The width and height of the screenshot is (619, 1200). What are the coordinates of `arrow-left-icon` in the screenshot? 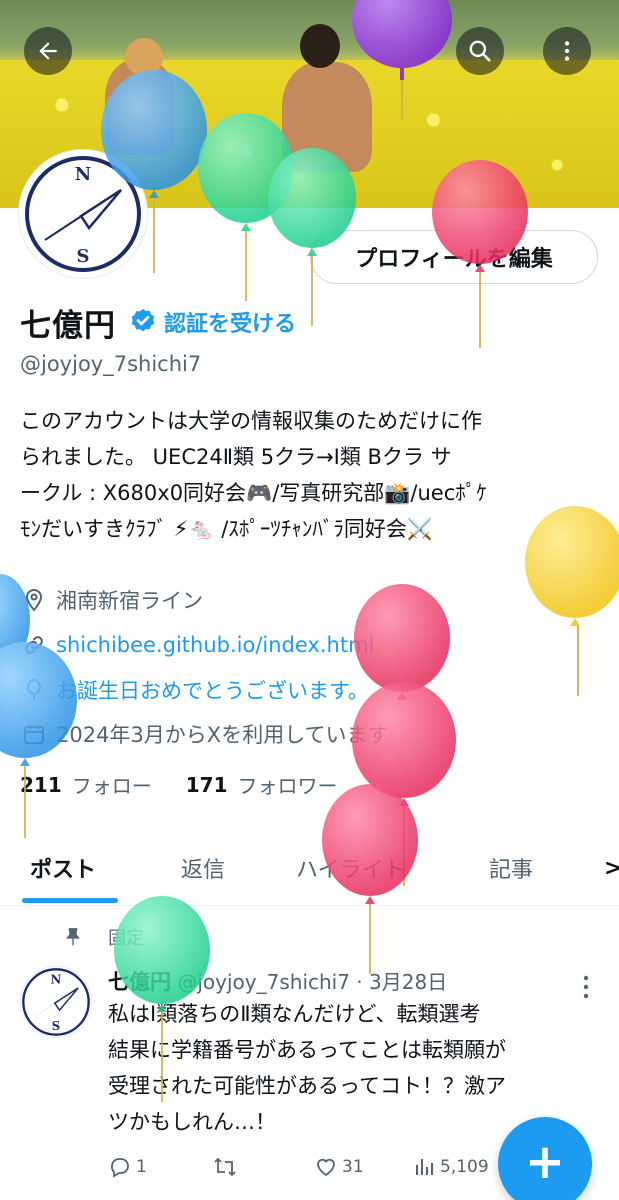 It's located at (48, 51).